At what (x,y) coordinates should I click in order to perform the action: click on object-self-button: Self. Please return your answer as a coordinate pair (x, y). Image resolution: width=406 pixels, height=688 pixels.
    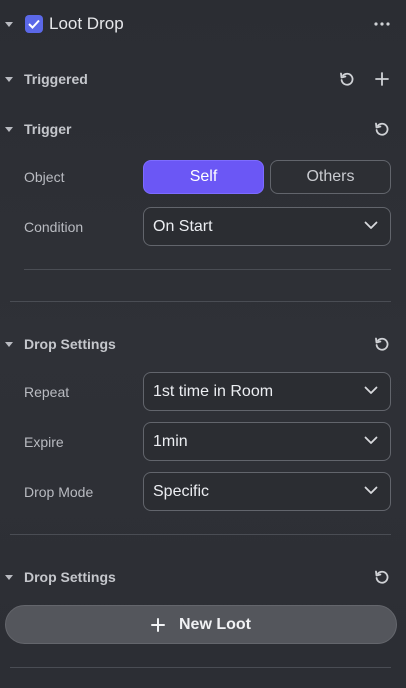
    Looking at the image, I should click on (203, 177).